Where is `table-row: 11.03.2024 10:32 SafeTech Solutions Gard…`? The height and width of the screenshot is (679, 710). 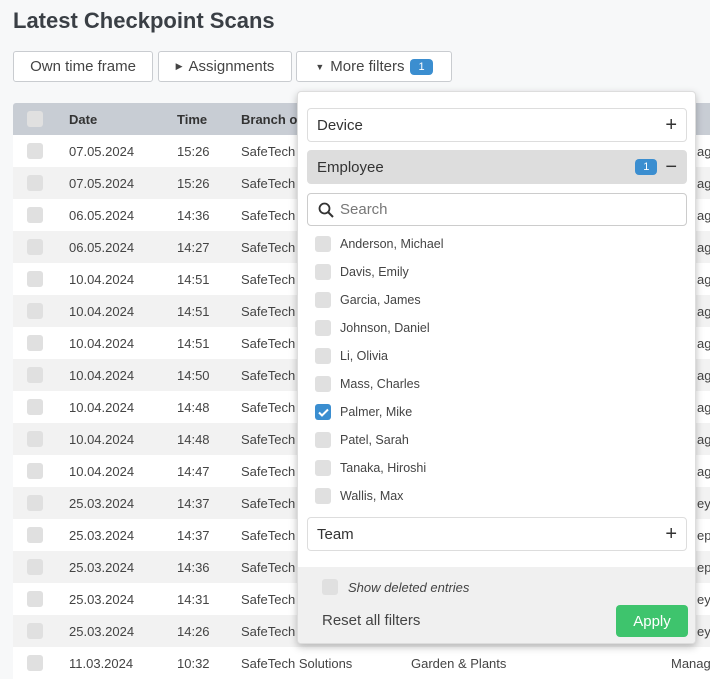
table-row: 11.03.2024 10:32 SafeTech Solutions Gard… is located at coordinates (361, 663).